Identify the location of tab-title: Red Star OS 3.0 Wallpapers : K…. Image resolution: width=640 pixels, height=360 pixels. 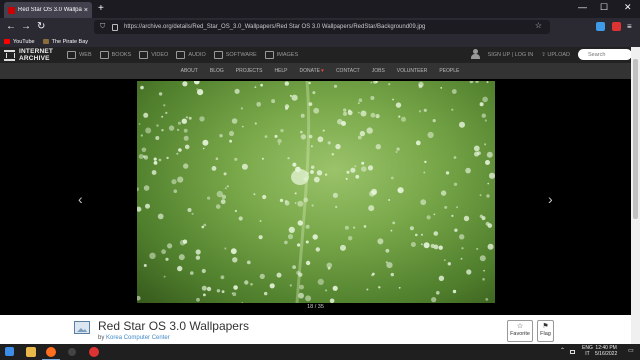
(50, 10).